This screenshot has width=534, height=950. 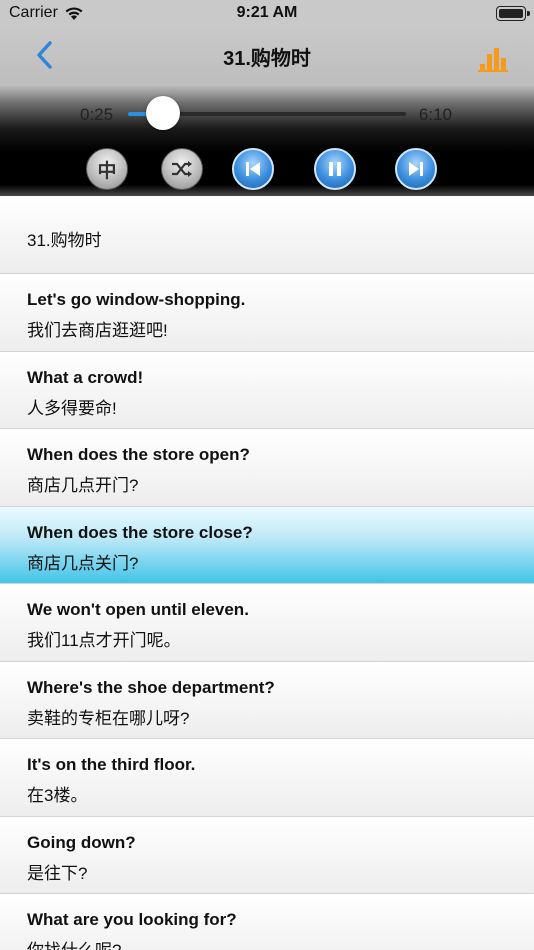 What do you see at coordinates (132, 919) in the screenshot?
I see `sentence-english: What are you looking for?` at bounding box center [132, 919].